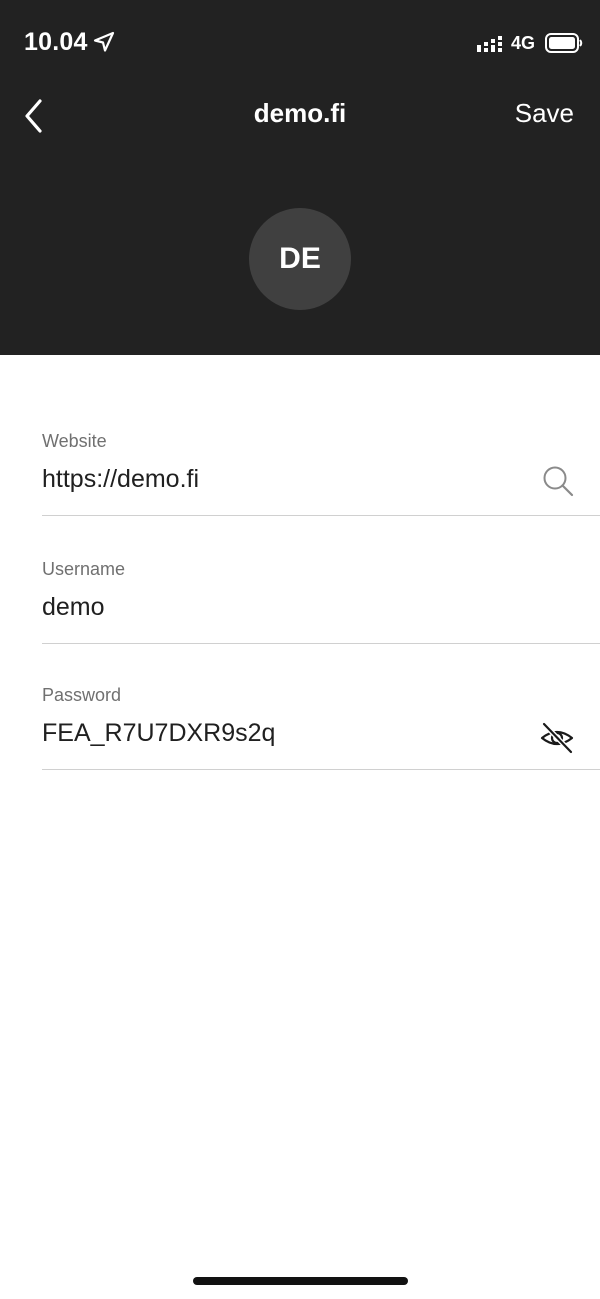  What do you see at coordinates (564, 43) in the screenshot?
I see `battery-icon` at bounding box center [564, 43].